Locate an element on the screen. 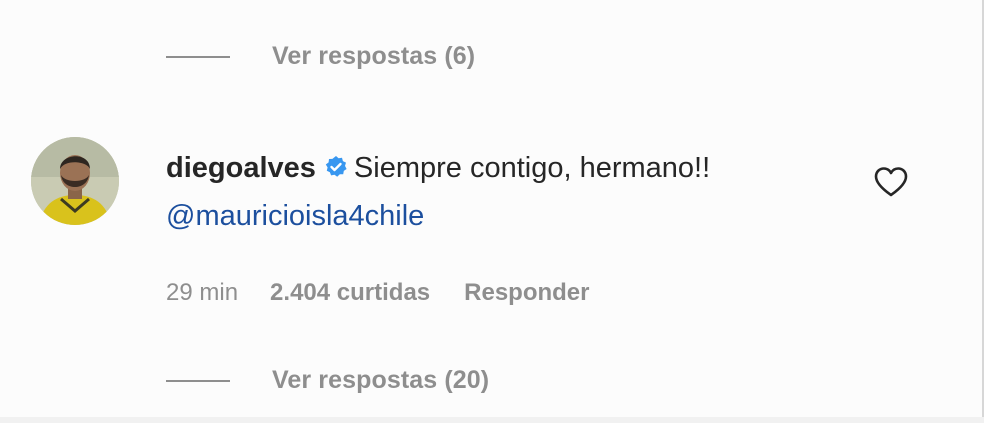 The height and width of the screenshot is (423, 984). comment-username: diegoalves is located at coordinates (241, 168).